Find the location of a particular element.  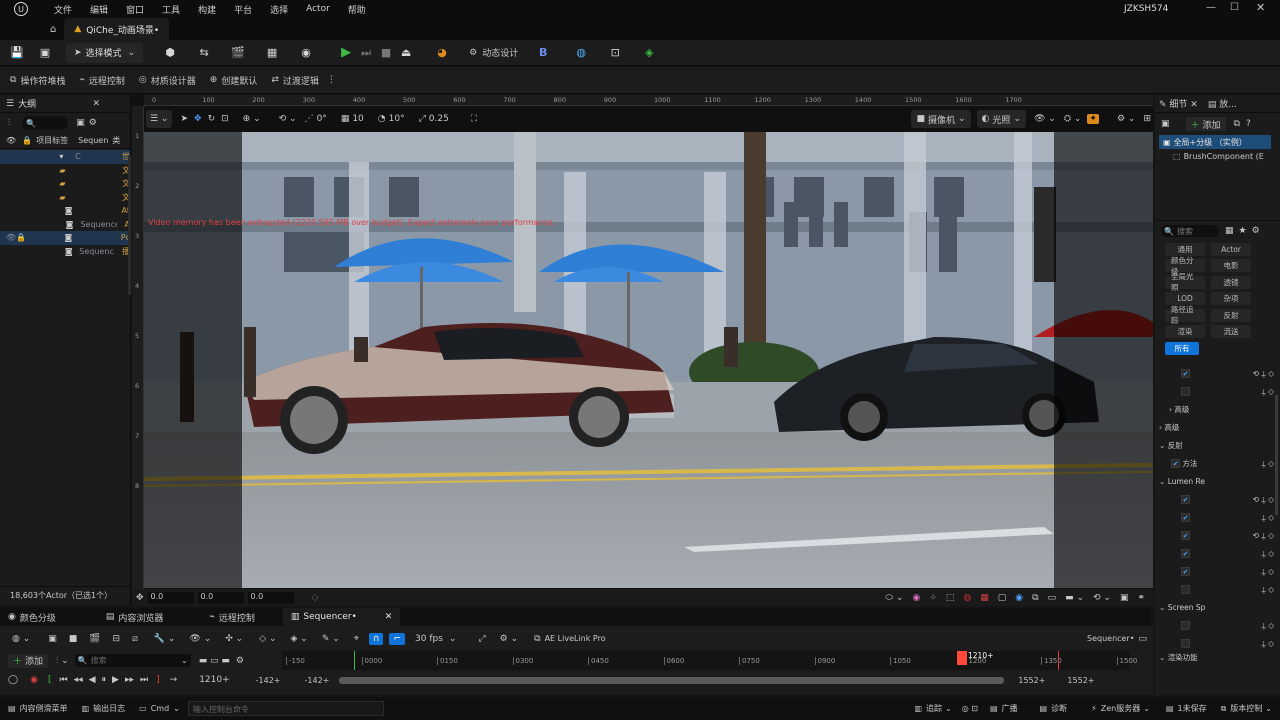

details-search-input: 🔍 搜索 is located at coordinates (1190, 231).